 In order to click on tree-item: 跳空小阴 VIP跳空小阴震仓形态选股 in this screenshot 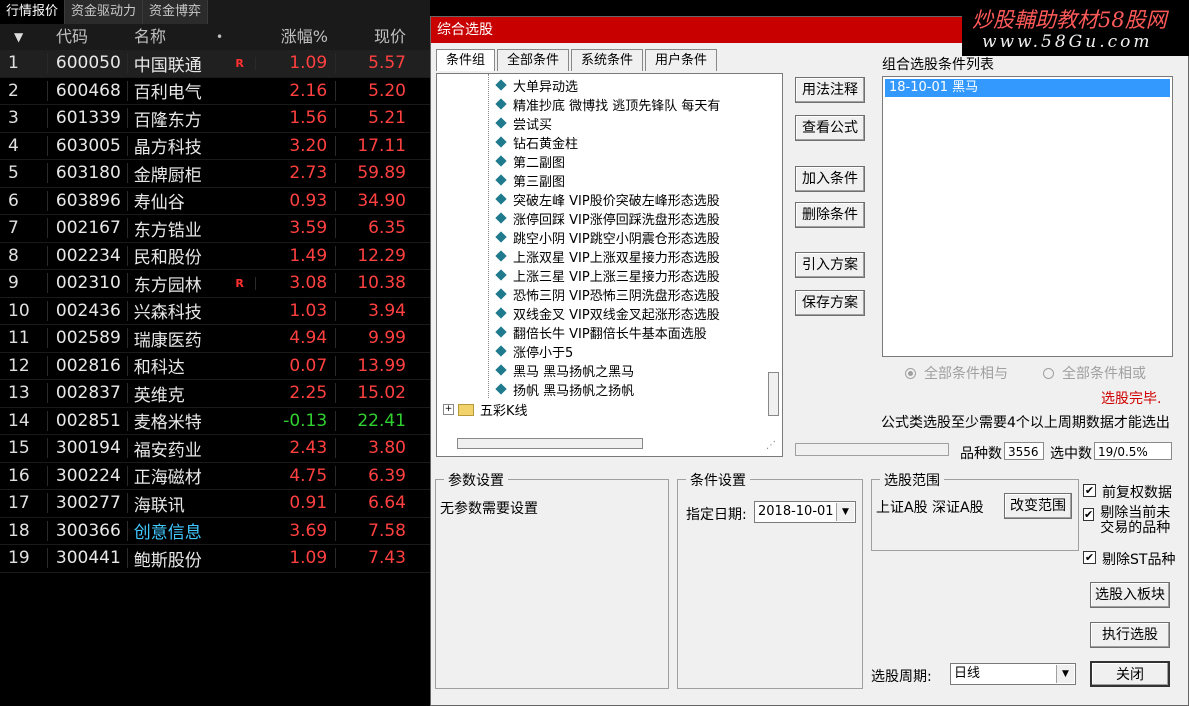, I will do `click(607, 237)`.